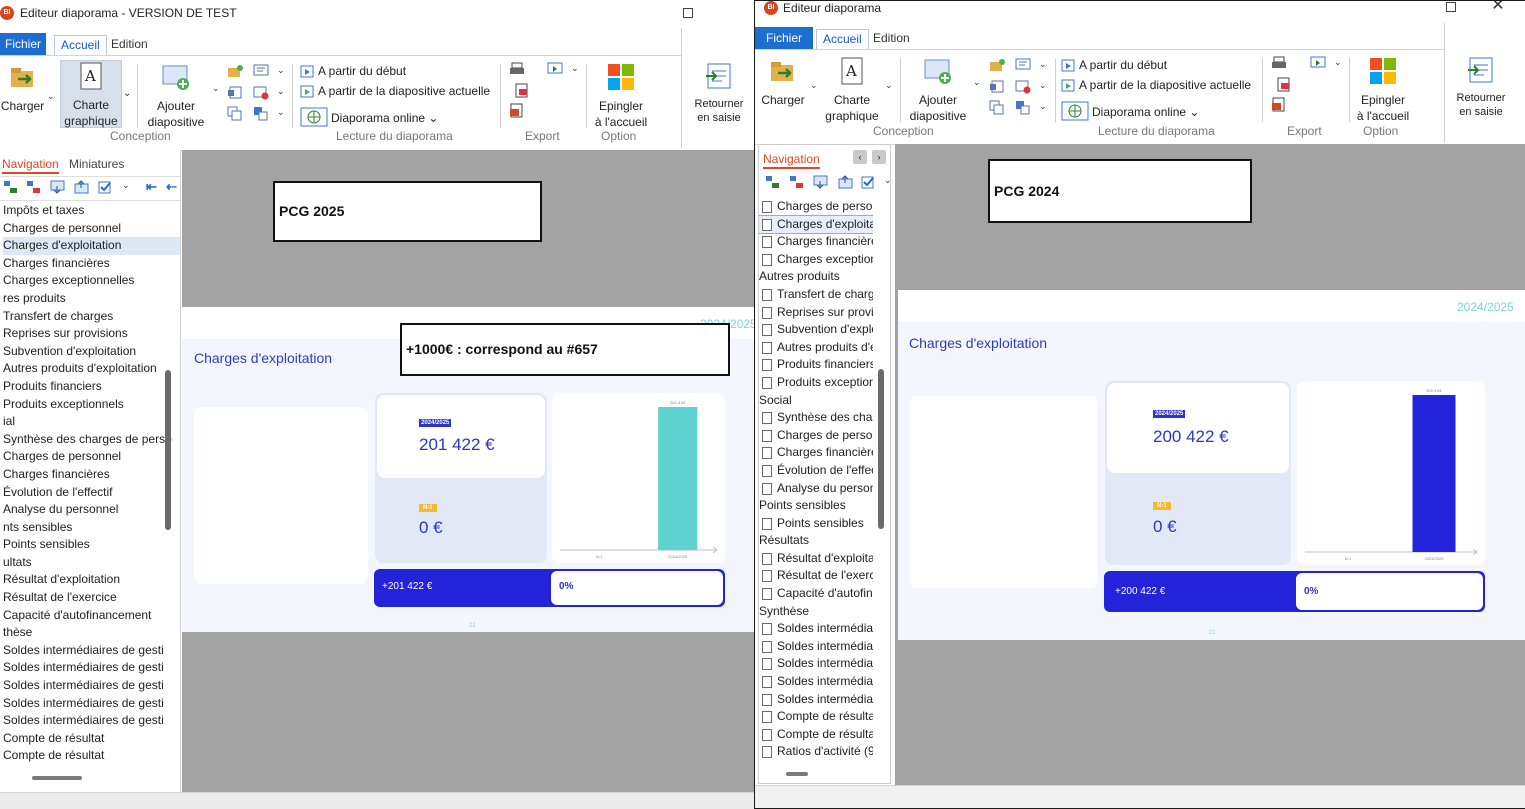 This screenshot has height=809, width=1525. I want to click on tree-item: Charges d'exploitation, so click(91, 246).